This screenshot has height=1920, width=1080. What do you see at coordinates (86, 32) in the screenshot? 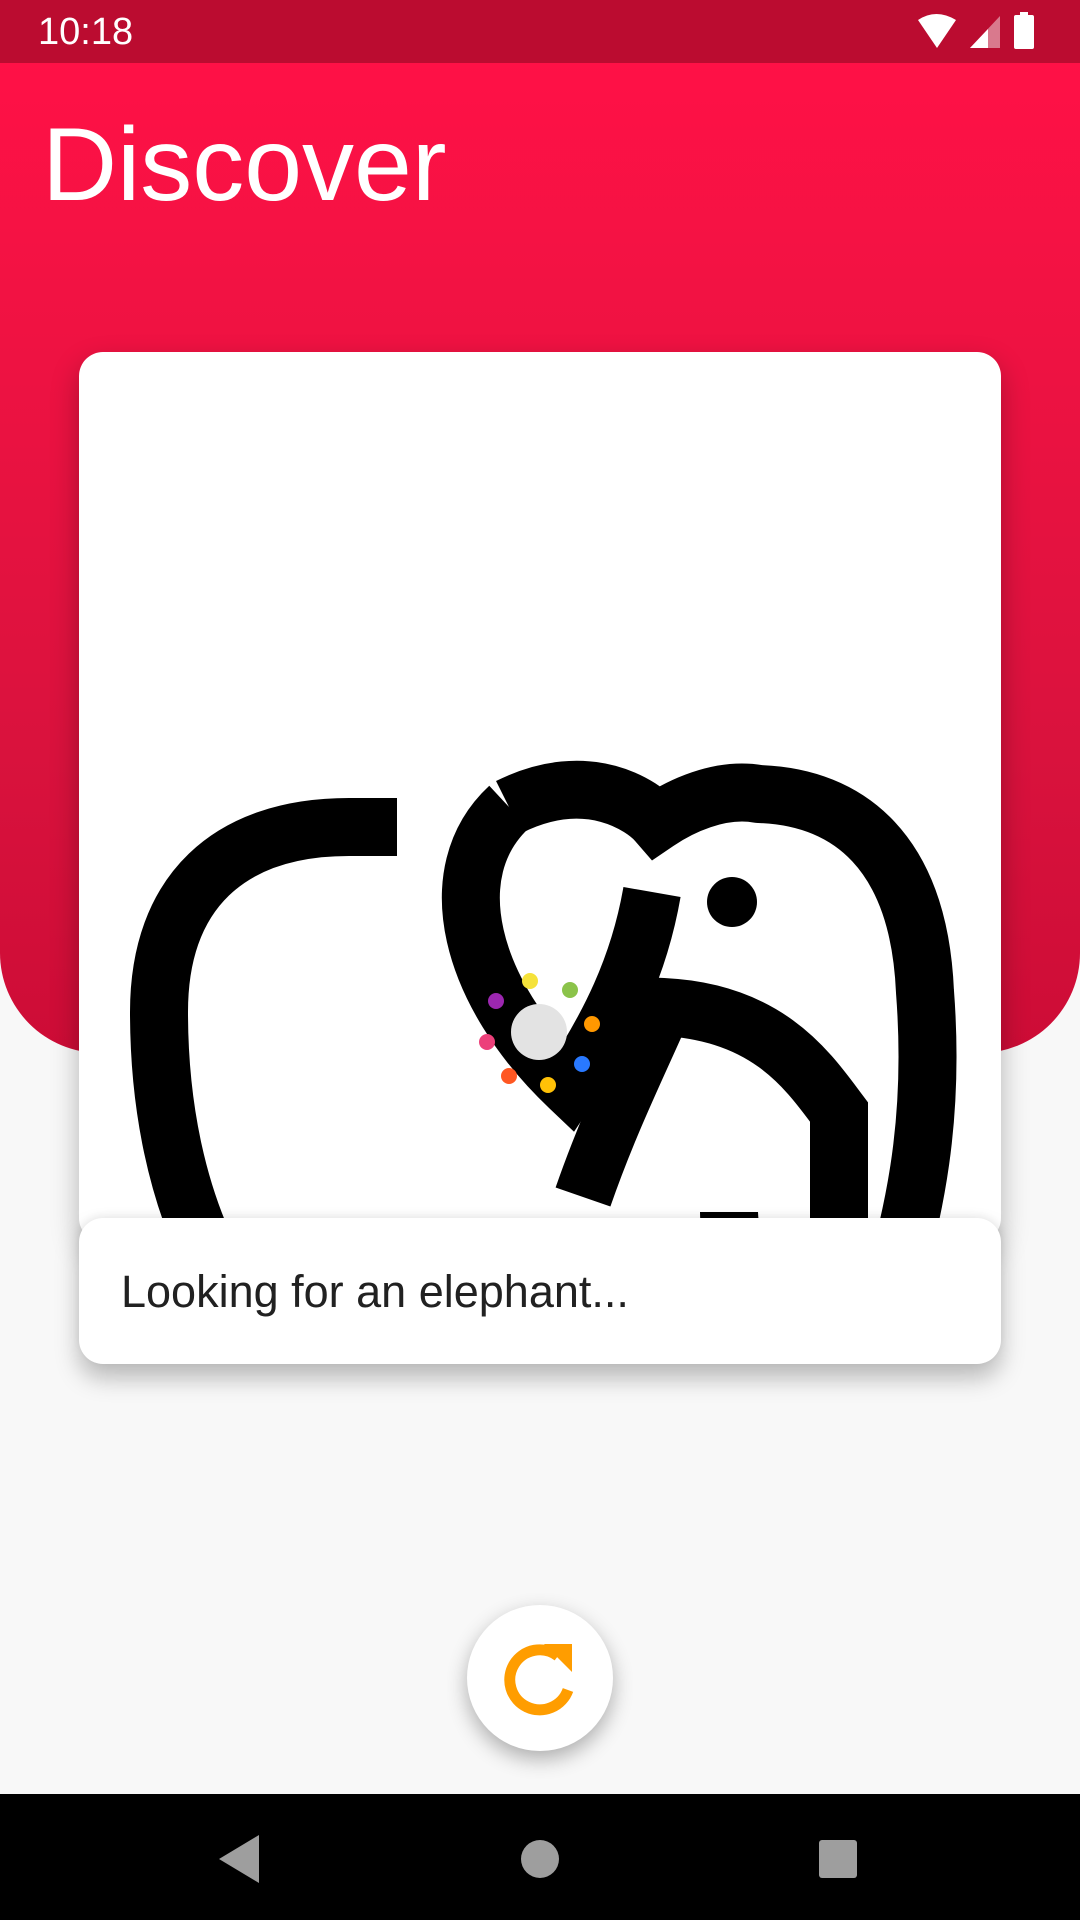
I see `status-time: 10:18` at bounding box center [86, 32].